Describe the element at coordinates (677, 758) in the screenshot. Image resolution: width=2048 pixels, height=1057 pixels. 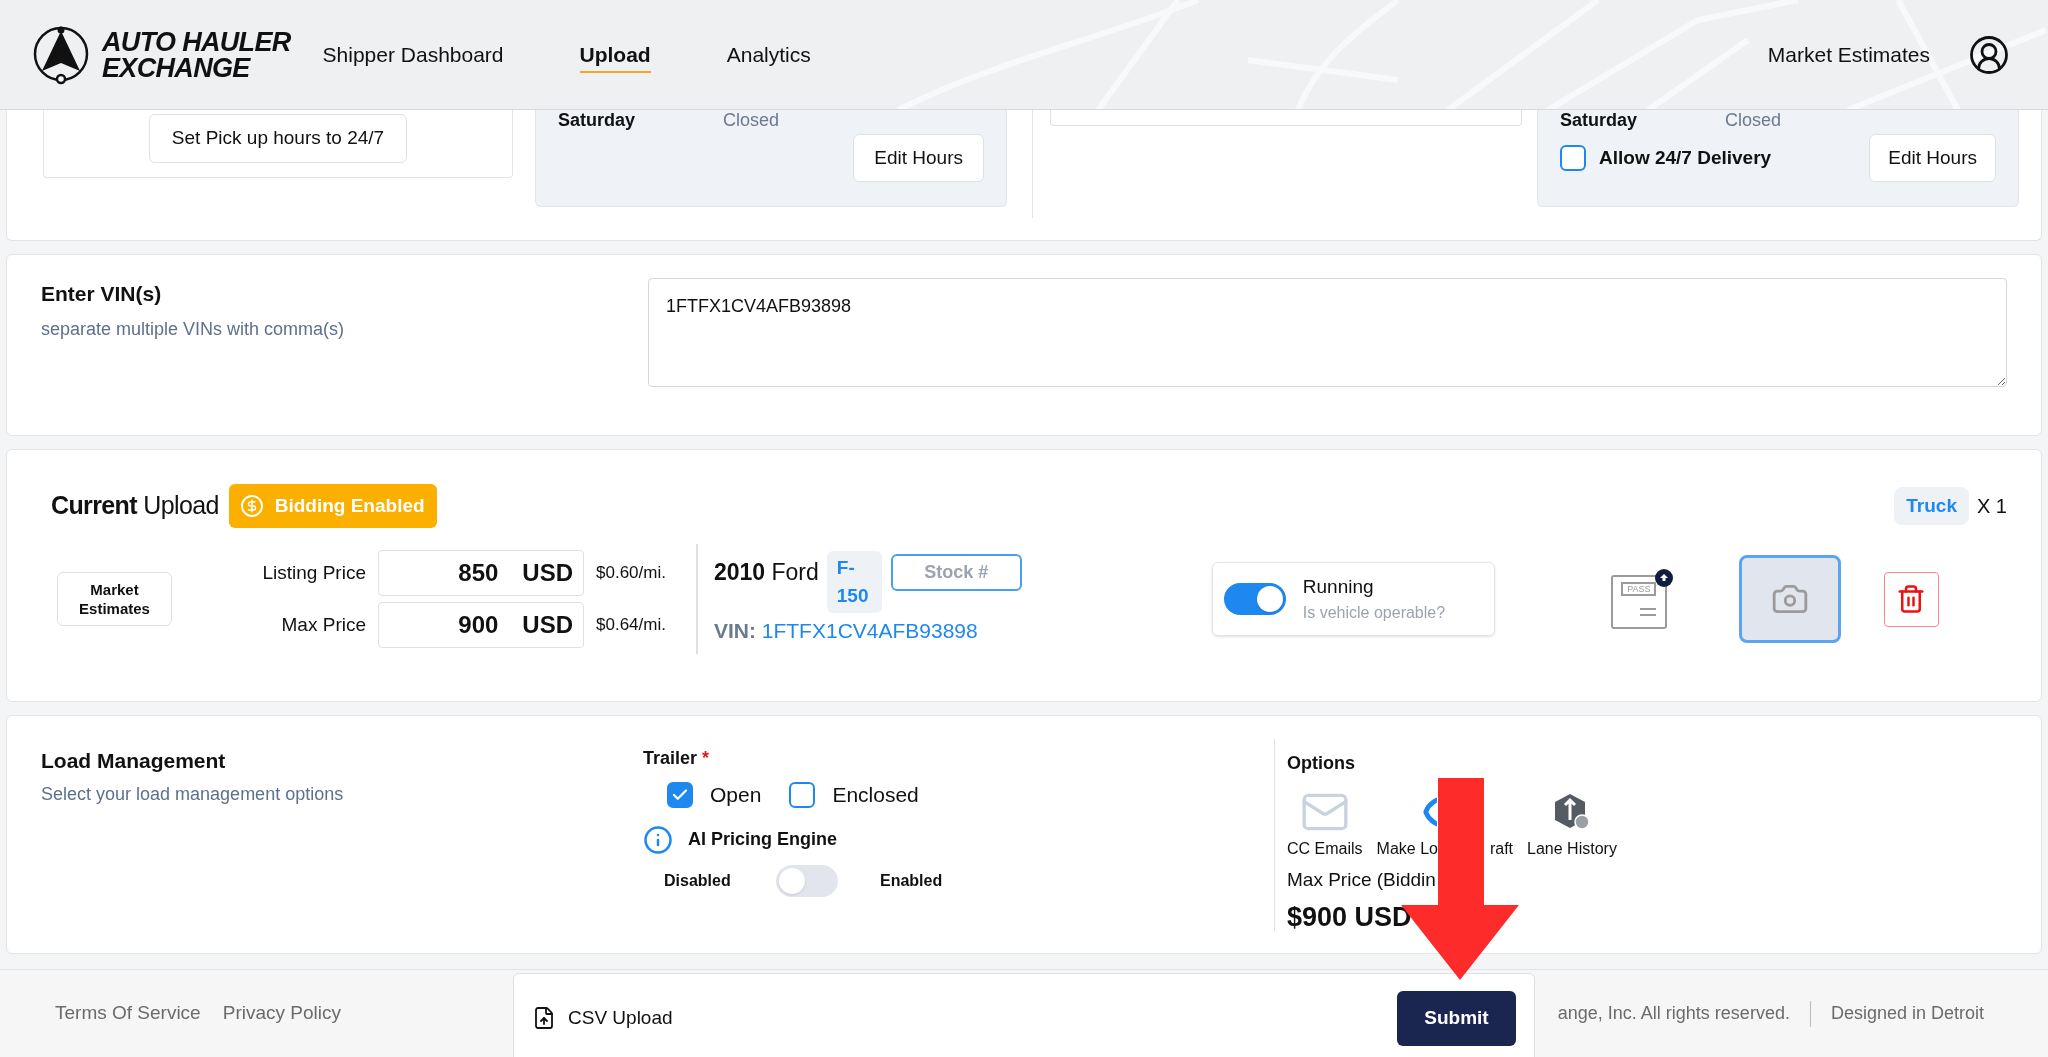
I see `field-label: Trailer *` at that location.